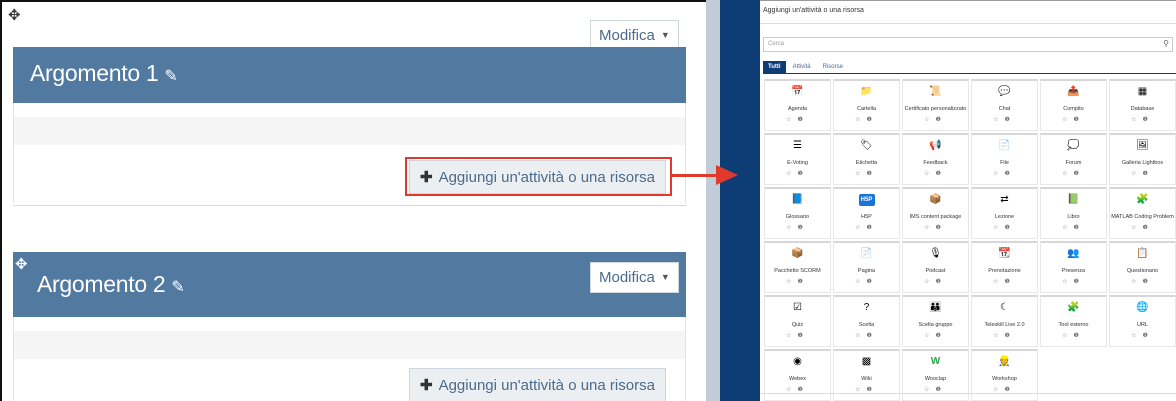 The height and width of the screenshot is (401, 1176). I want to click on activity-tile: H5P H5P ☆❶, so click(866, 213).